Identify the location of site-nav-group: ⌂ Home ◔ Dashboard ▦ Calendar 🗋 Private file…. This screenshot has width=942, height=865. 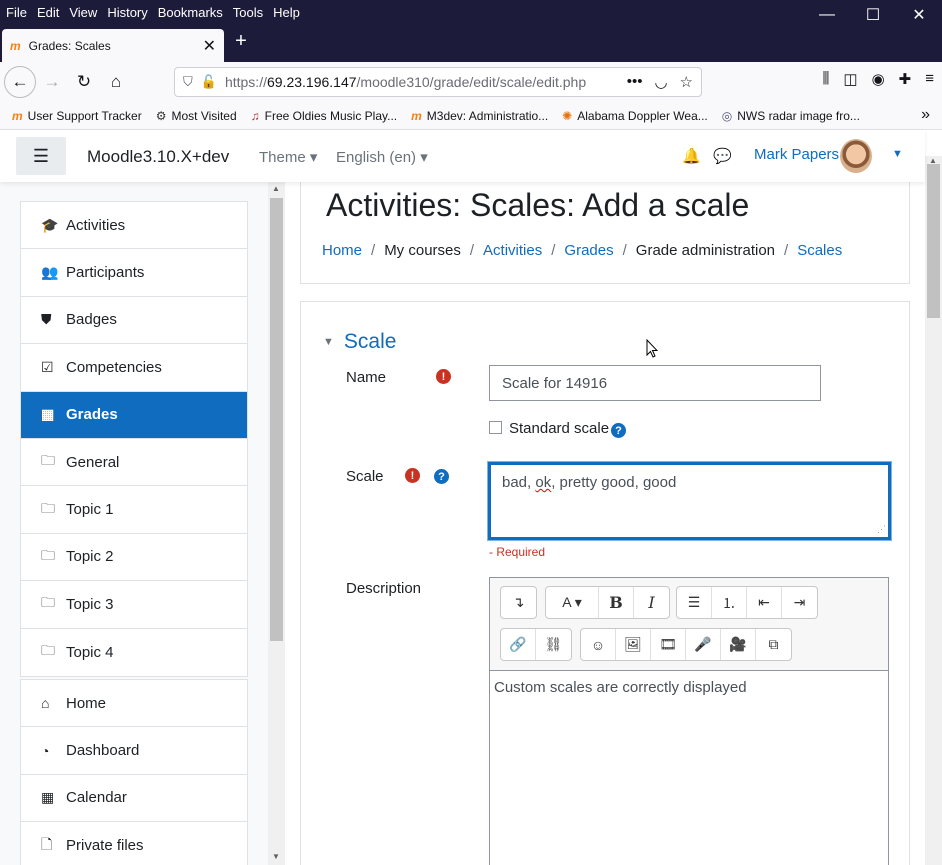
(134, 772).